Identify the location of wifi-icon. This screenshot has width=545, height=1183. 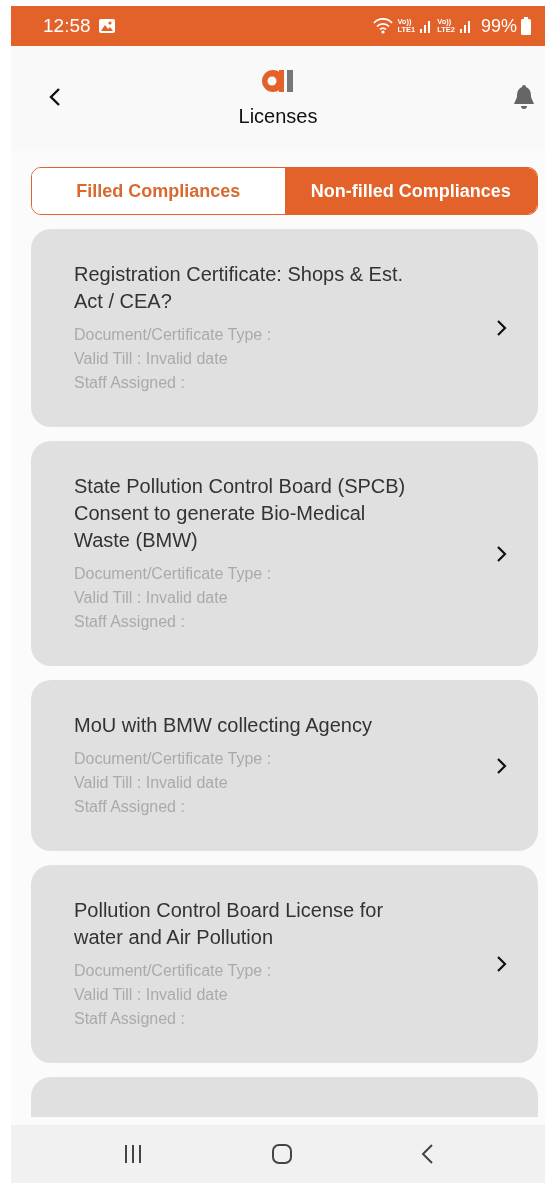
(383, 26).